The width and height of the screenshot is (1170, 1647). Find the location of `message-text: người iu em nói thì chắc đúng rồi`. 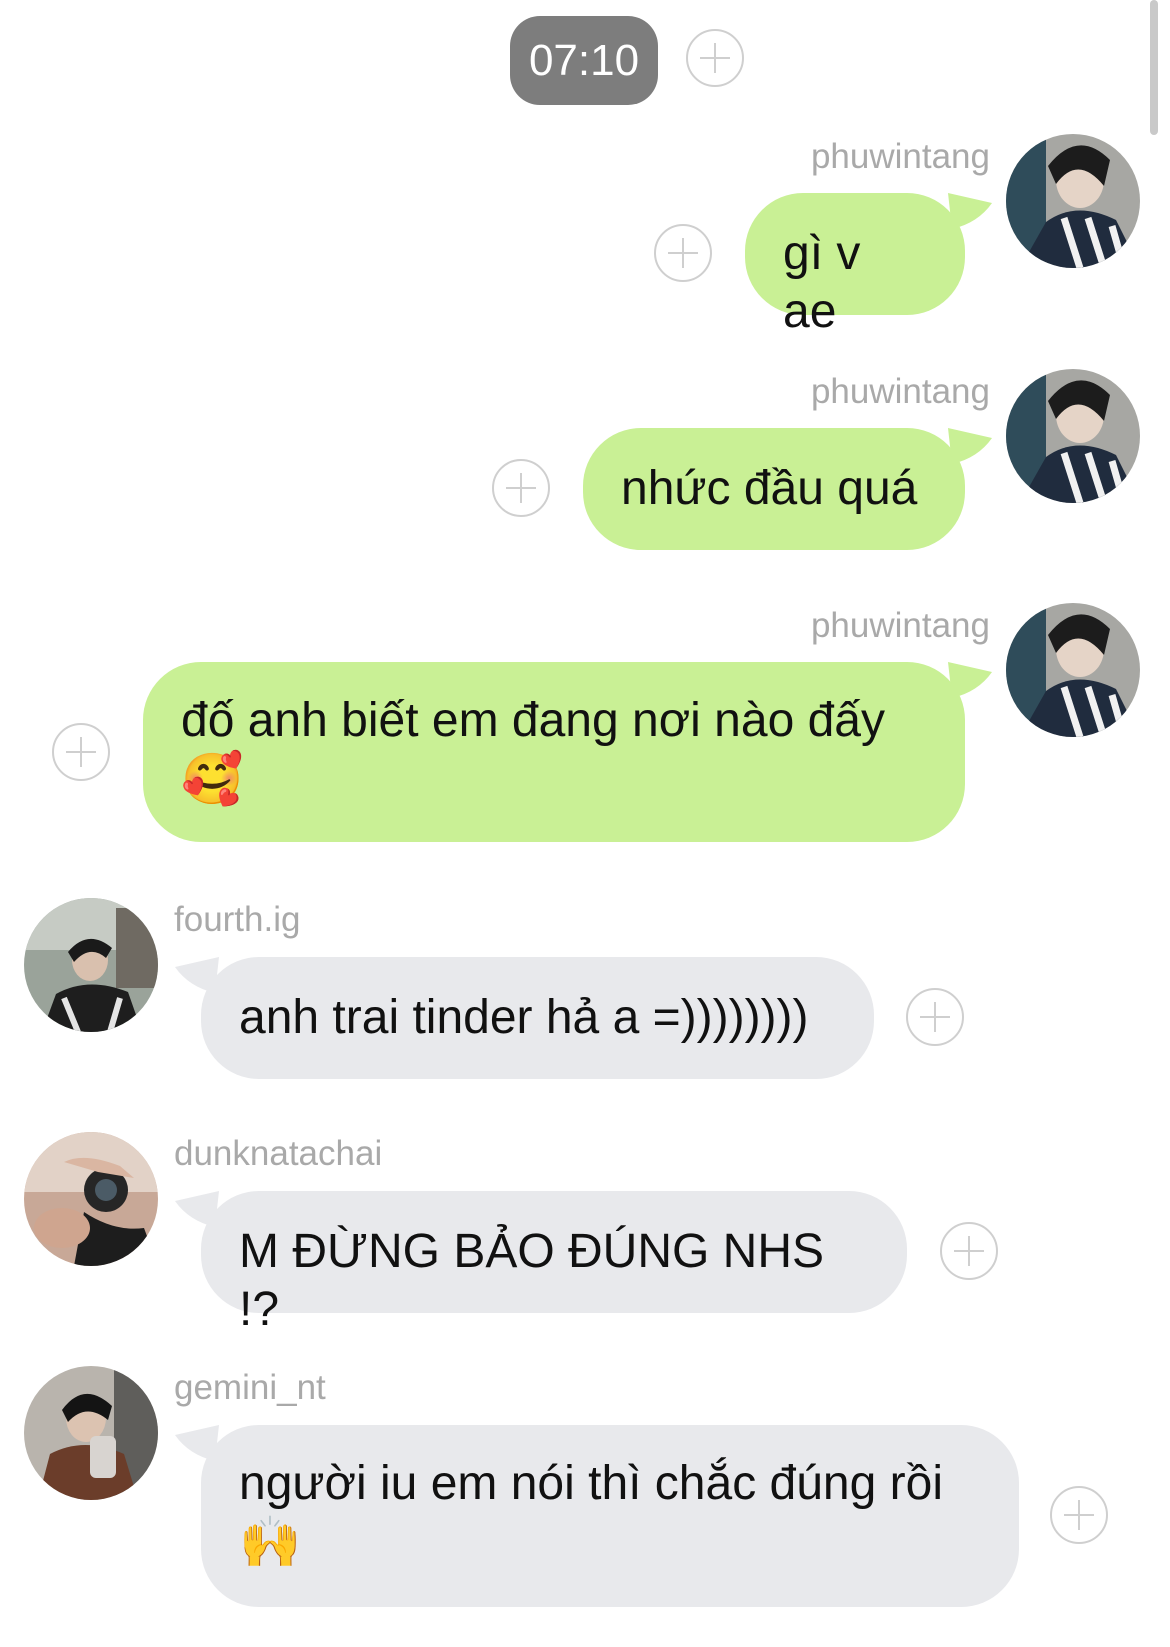

message-text: người iu em nói thì chắc đúng rồi is located at coordinates (591, 1483).